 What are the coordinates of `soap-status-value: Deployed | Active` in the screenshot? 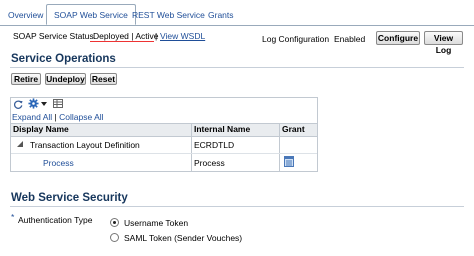 It's located at (126, 36).